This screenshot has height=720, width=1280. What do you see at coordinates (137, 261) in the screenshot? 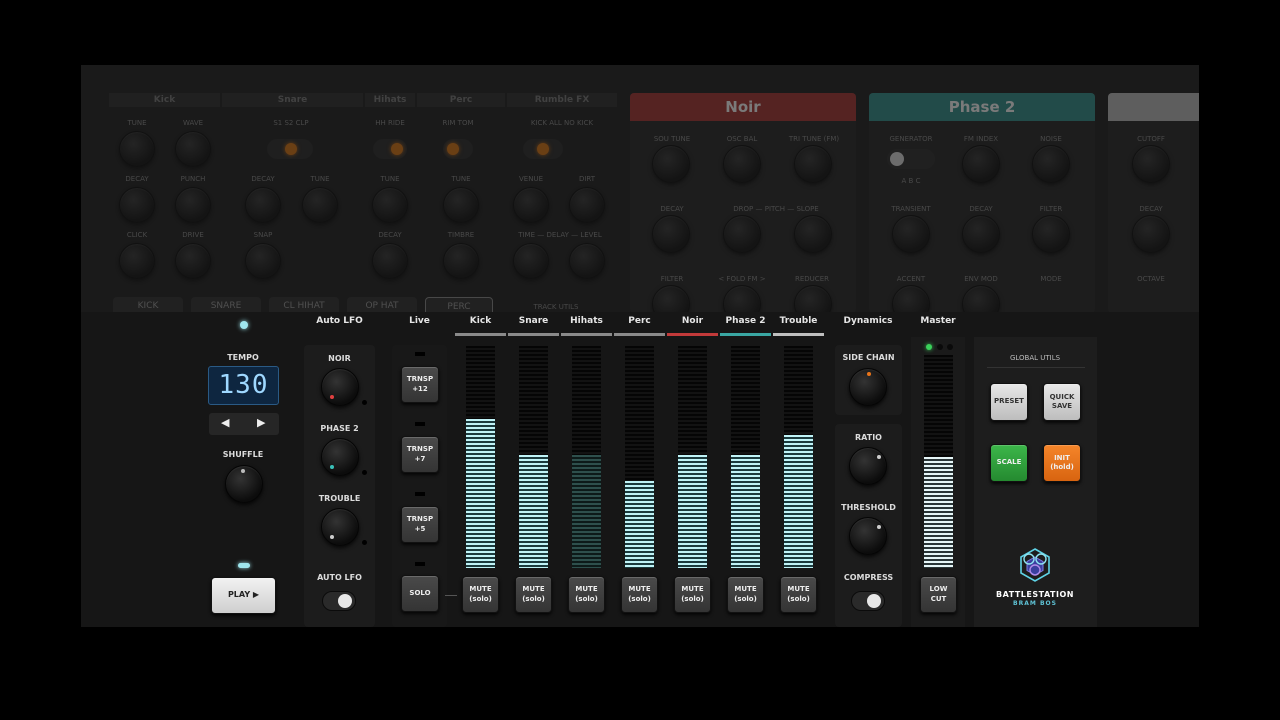
I see `knob-kick-click` at bounding box center [137, 261].